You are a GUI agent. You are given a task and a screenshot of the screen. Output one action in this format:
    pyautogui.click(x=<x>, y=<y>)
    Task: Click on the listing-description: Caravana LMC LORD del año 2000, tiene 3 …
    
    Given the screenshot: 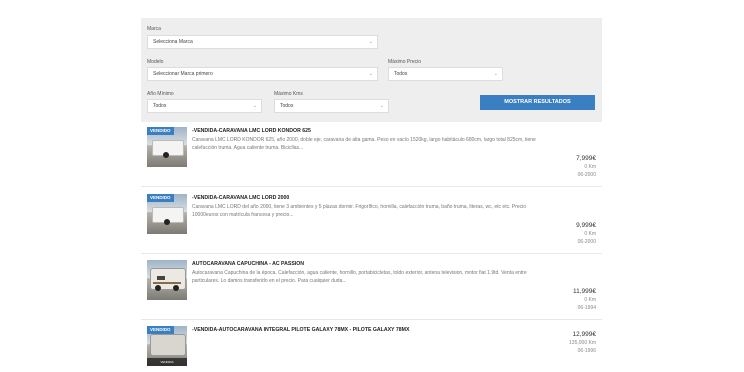 What is the action you would take?
    pyautogui.click(x=359, y=211)
    